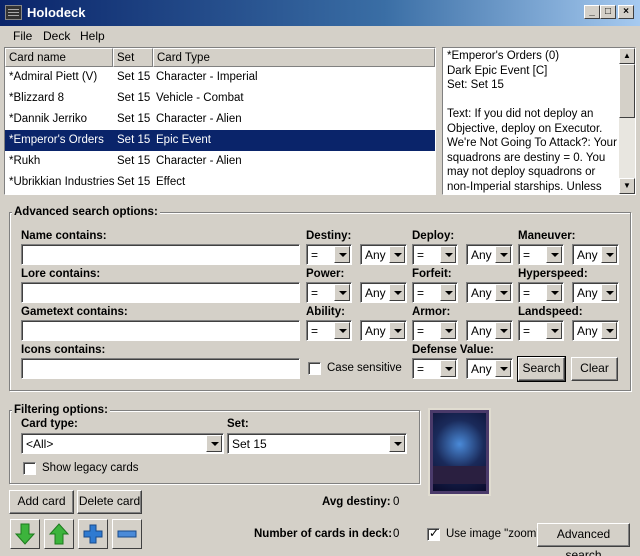 This screenshot has height=556, width=640. Describe the element at coordinates (160, 254) in the screenshot. I see `name-input` at that location.